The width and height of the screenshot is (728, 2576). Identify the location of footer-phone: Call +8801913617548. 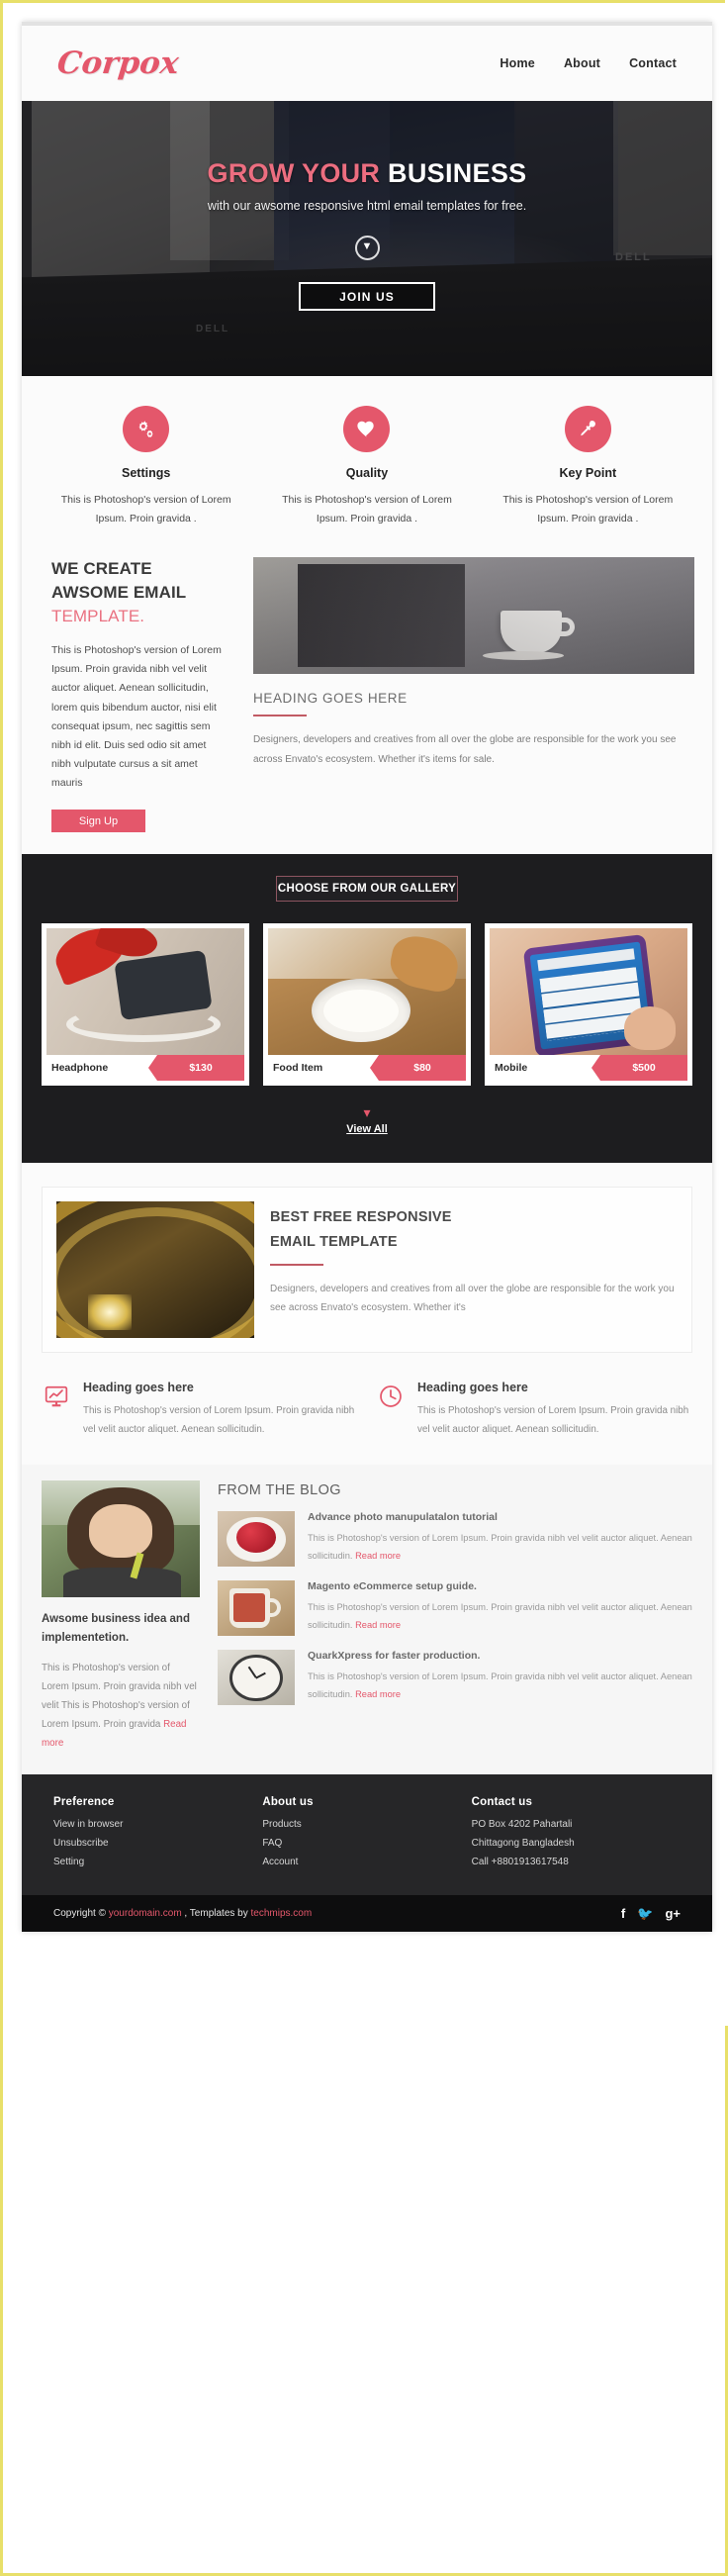
(520, 1862).